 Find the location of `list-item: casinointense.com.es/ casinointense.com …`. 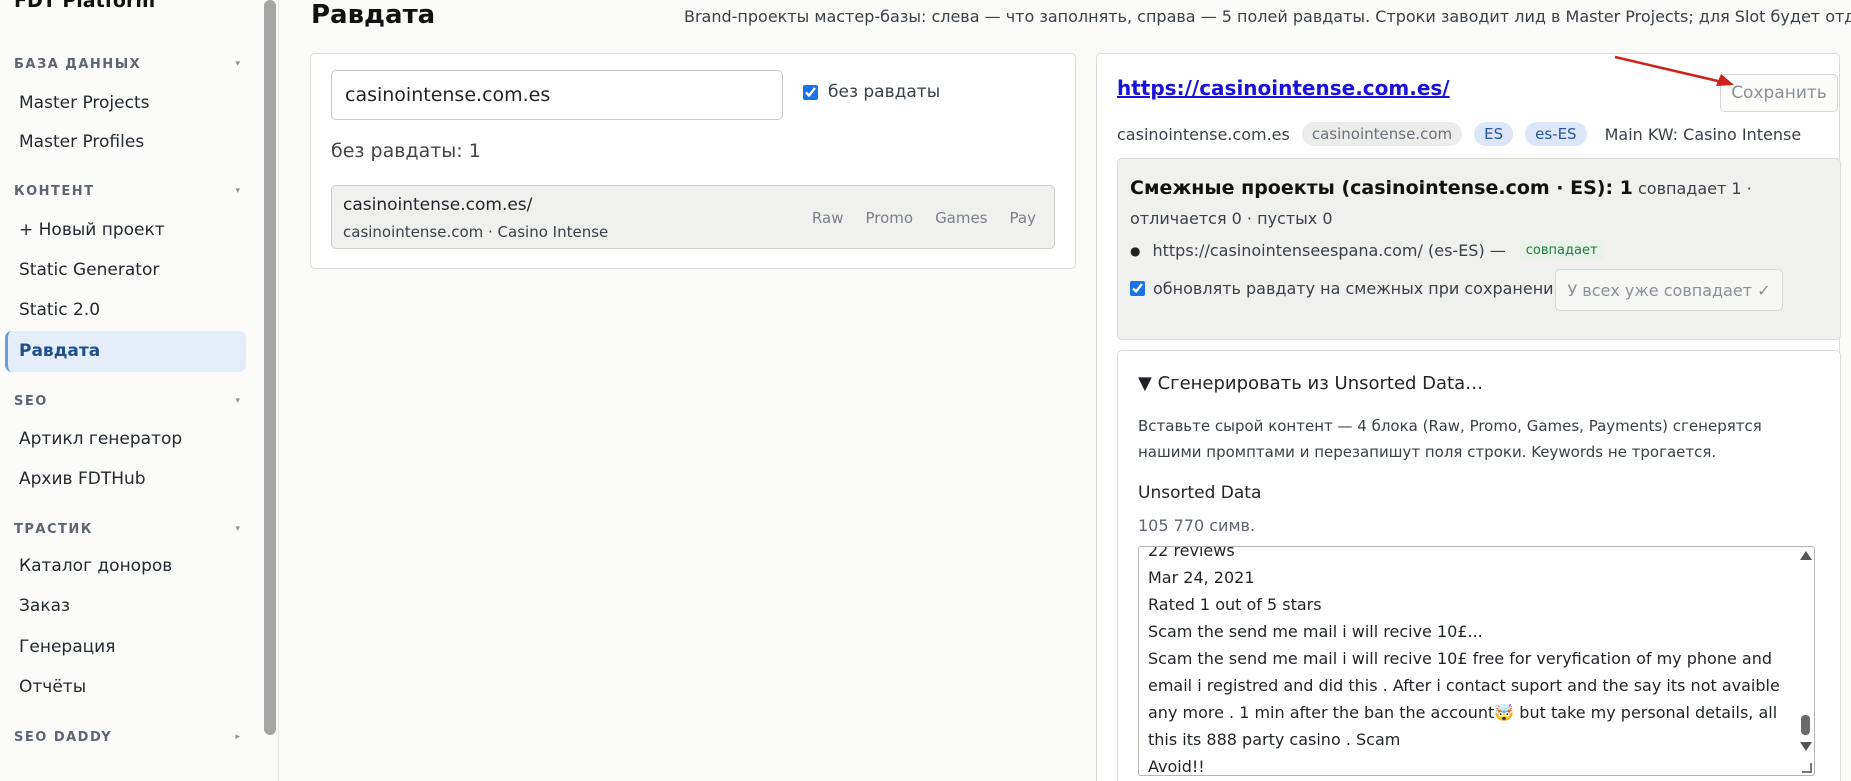

list-item: casinointense.com.es/ casinointense.com … is located at coordinates (693, 217).